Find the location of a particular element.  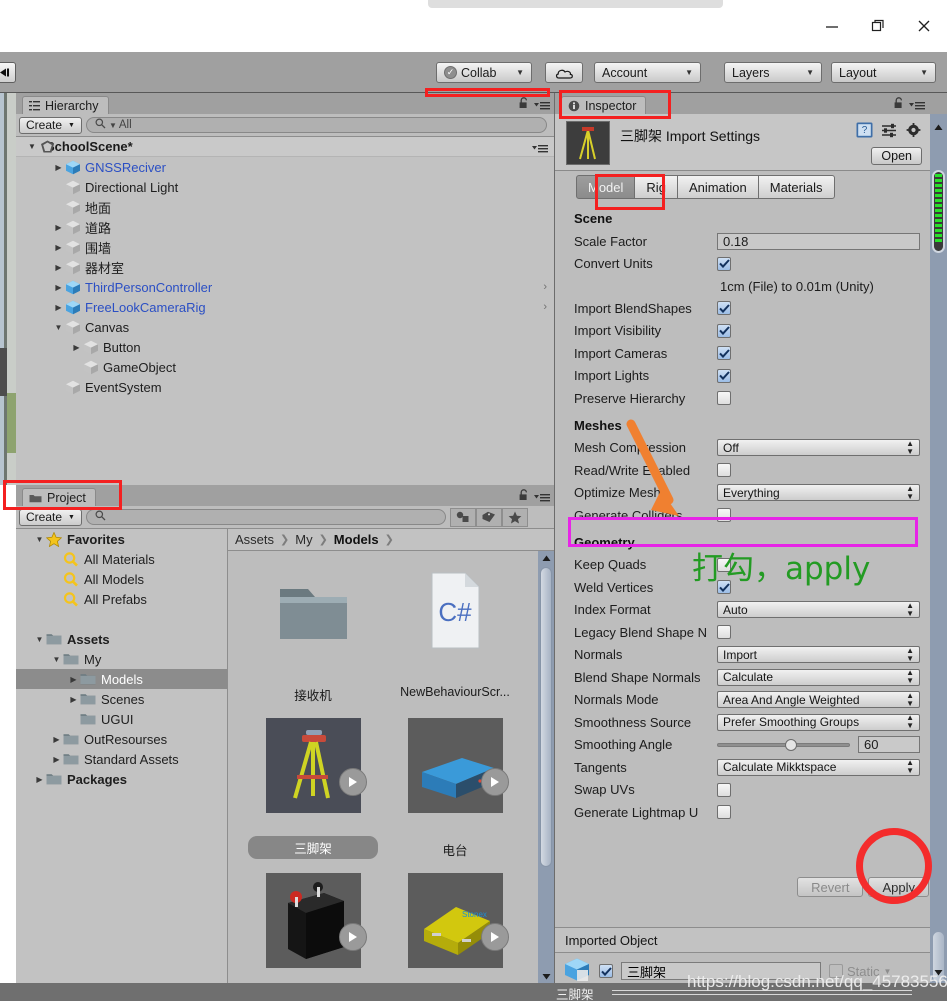

breadcrumb-item: Models is located at coordinates (356, 539).